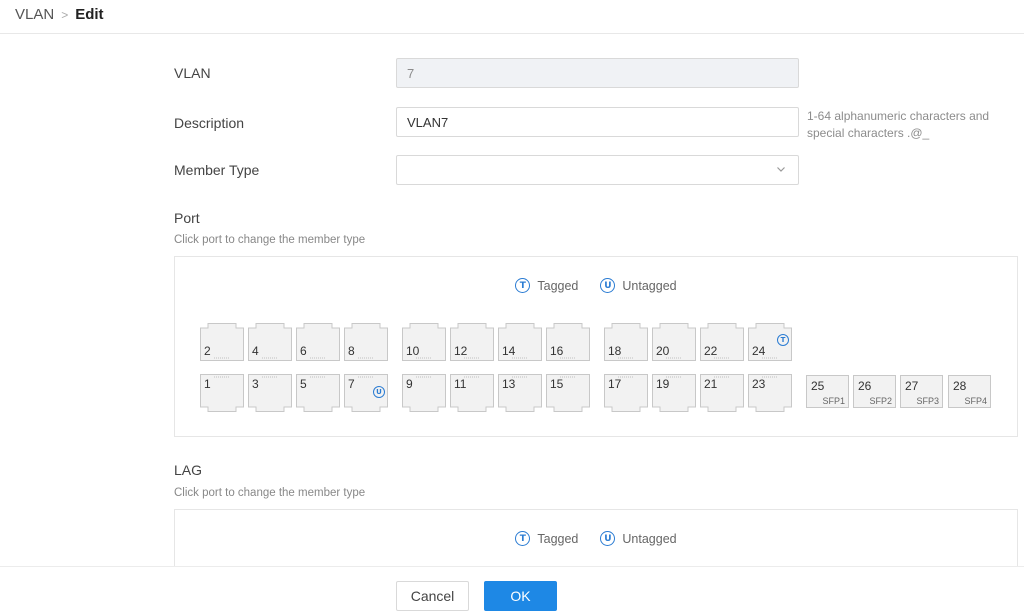  What do you see at coordinates (833, 401) in the screenshot?
I see `sfp-label: SFP1` at bounding box center [833, 401].